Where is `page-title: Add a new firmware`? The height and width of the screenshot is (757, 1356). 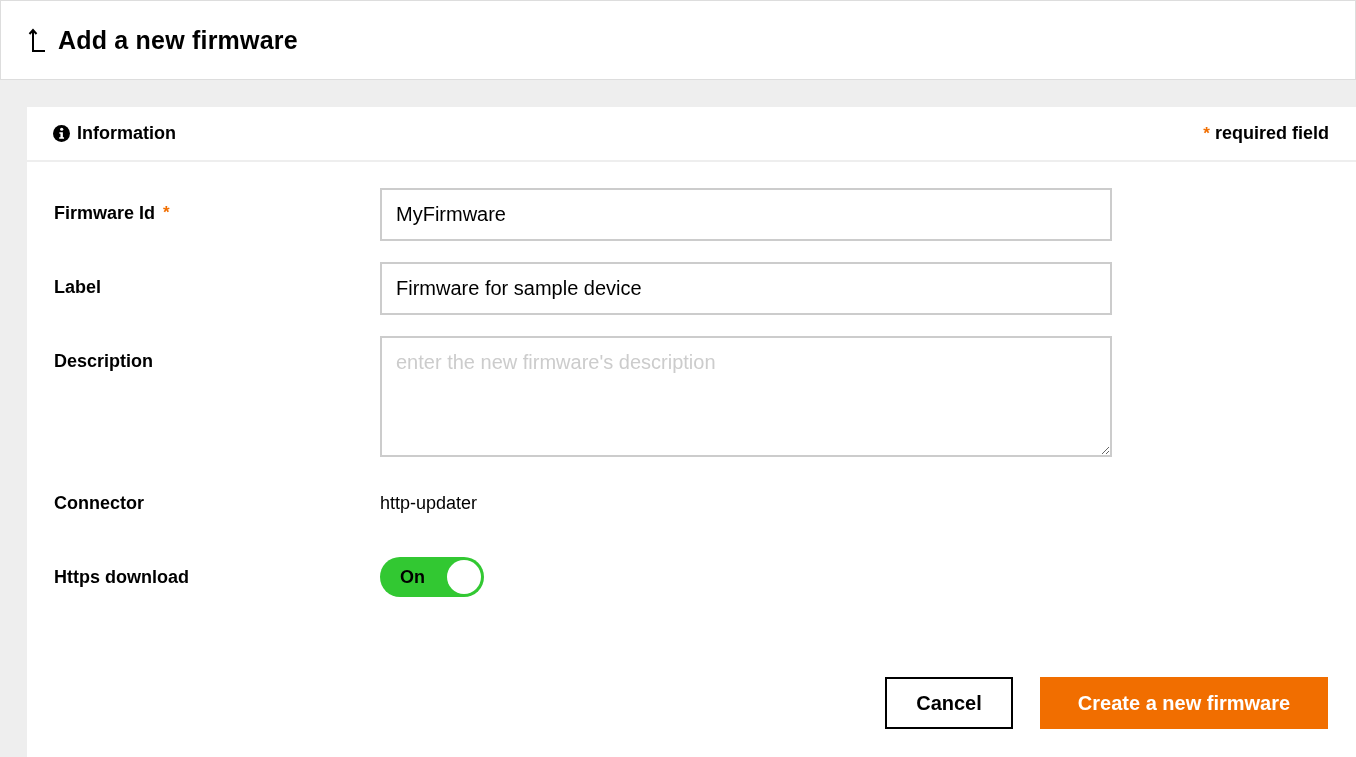 page-title: Add a new firmware is located at coordinates (178, 40).